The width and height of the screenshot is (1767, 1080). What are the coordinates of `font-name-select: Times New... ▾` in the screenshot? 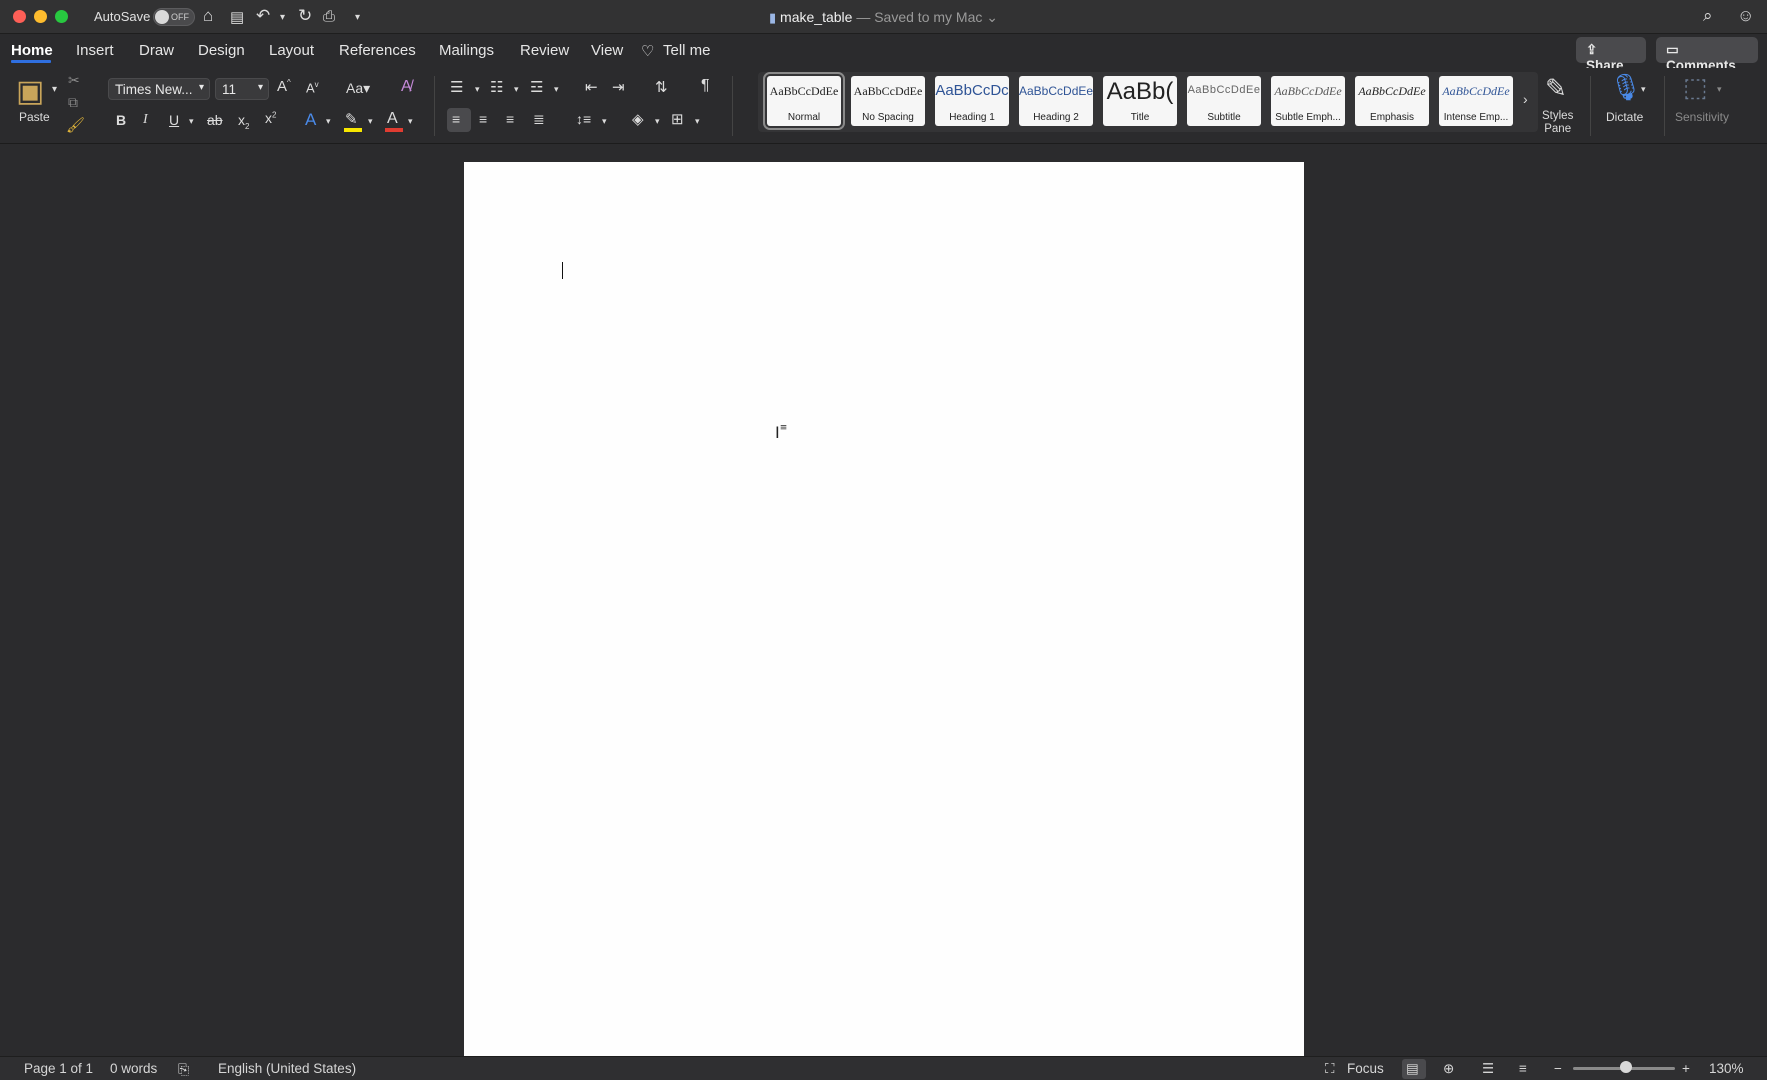 It's located at (159, 89).